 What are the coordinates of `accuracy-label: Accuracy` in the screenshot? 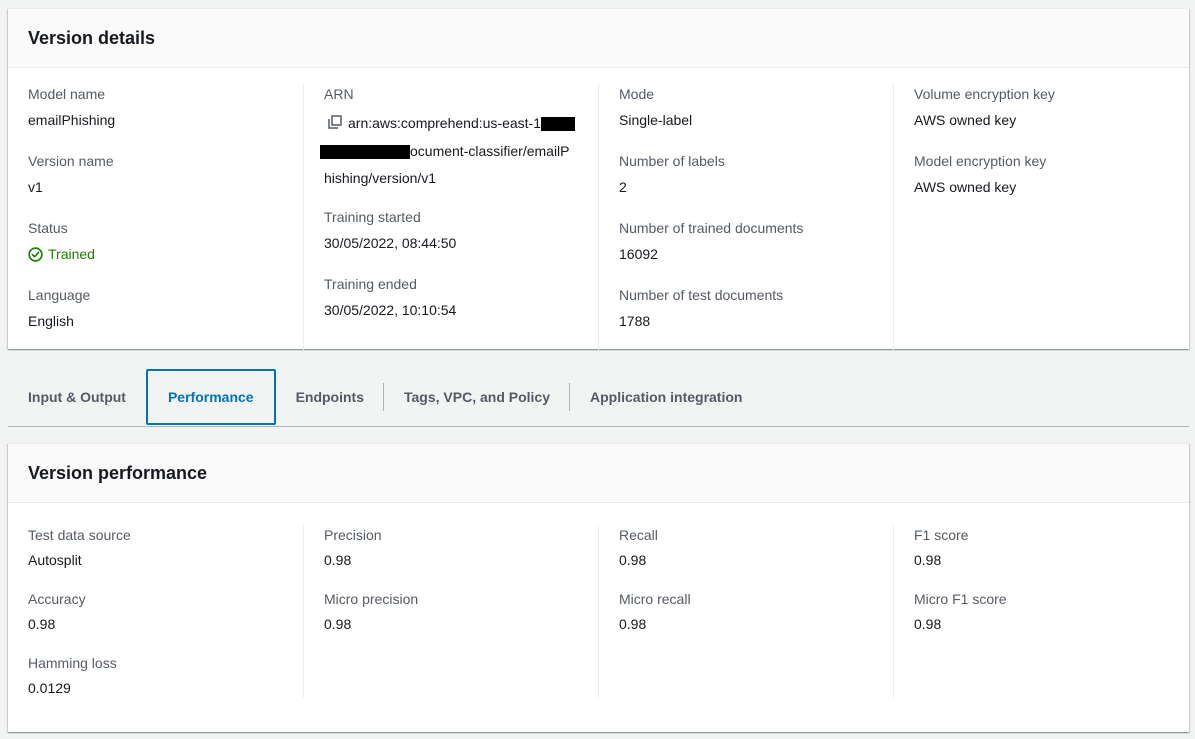 It's located at (57, 599).